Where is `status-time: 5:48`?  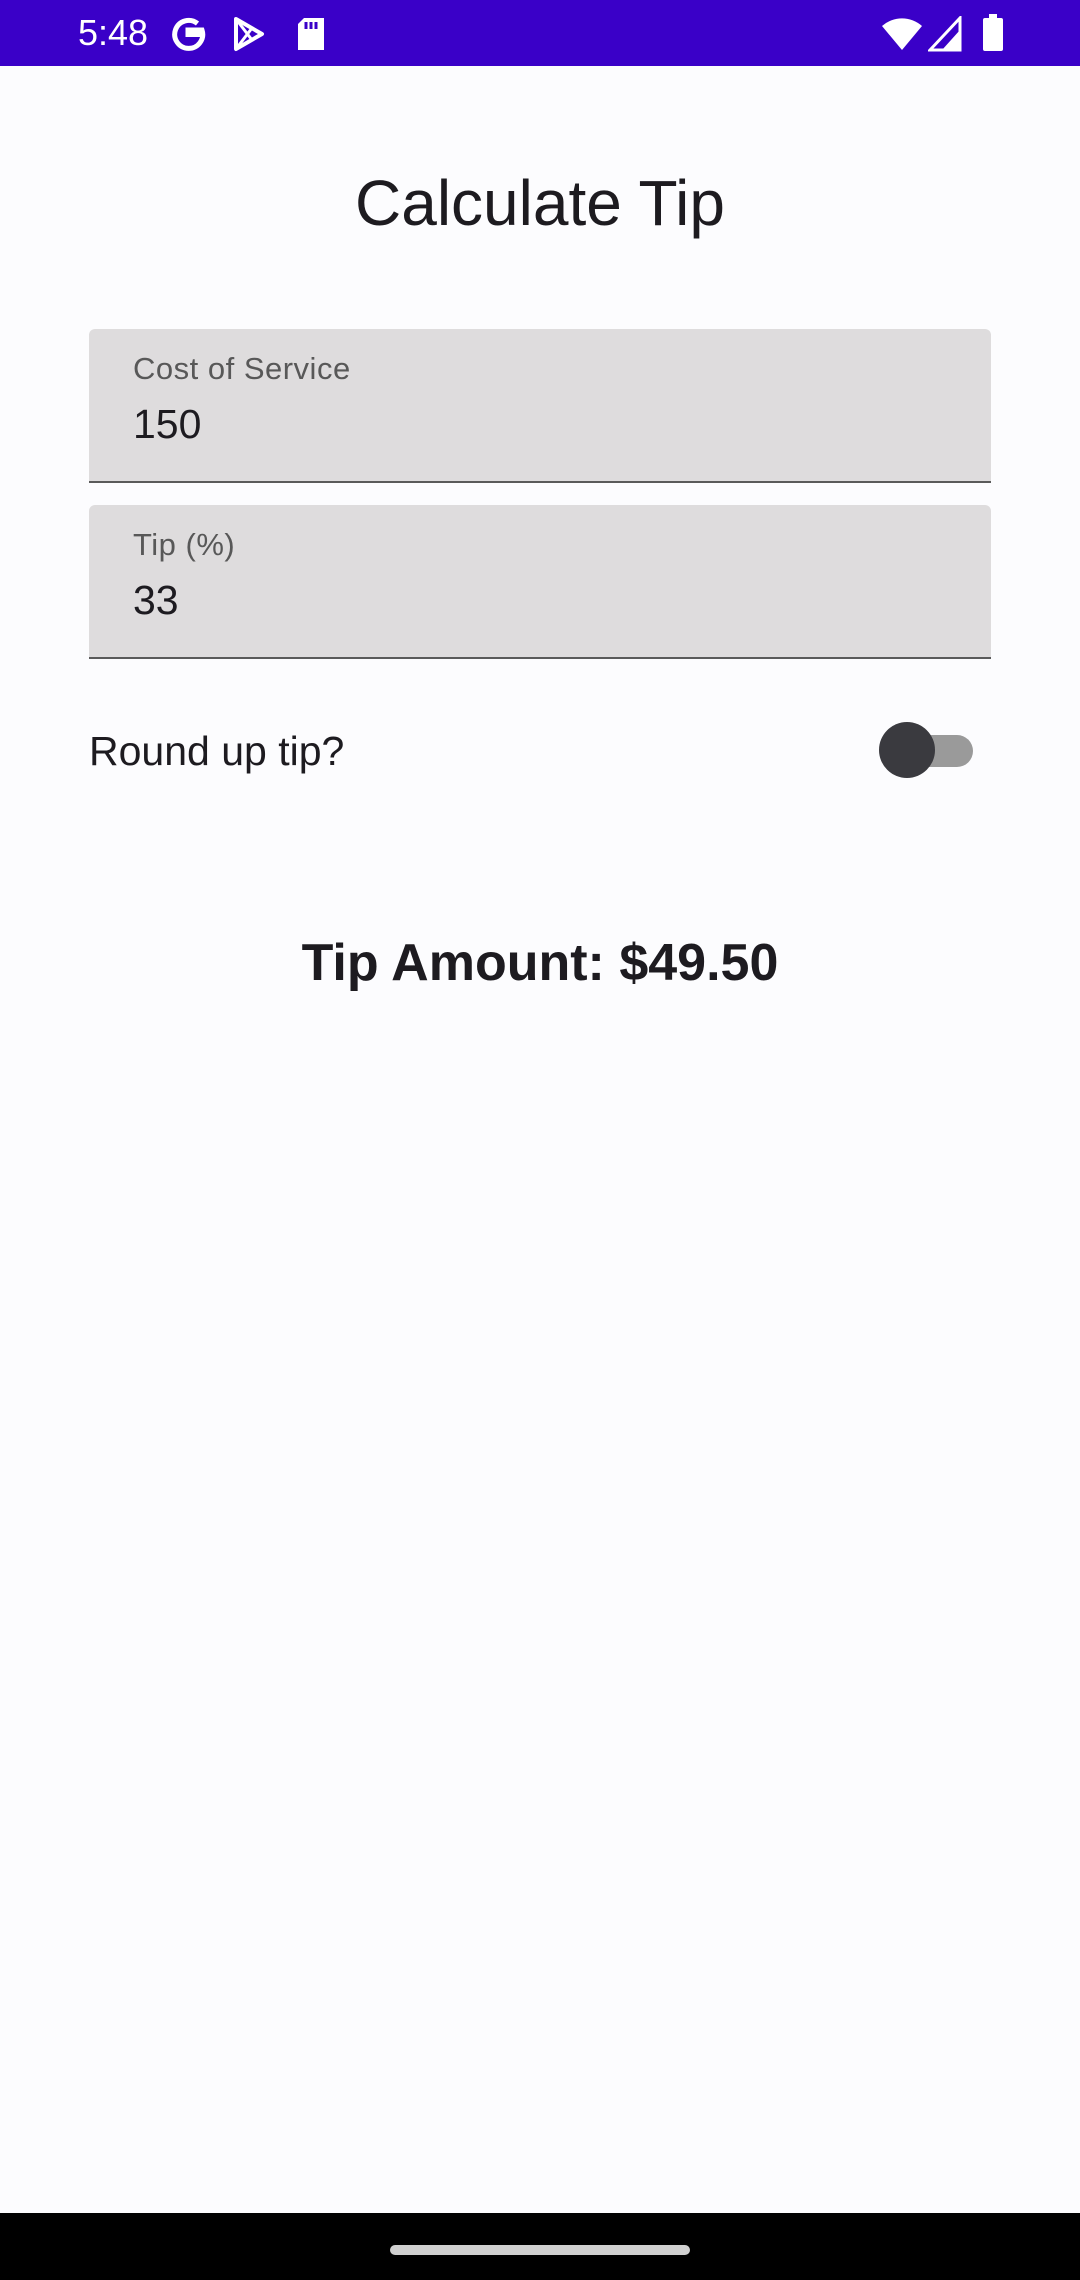
status-time: 5:48 is located at coordinates (113, 32).